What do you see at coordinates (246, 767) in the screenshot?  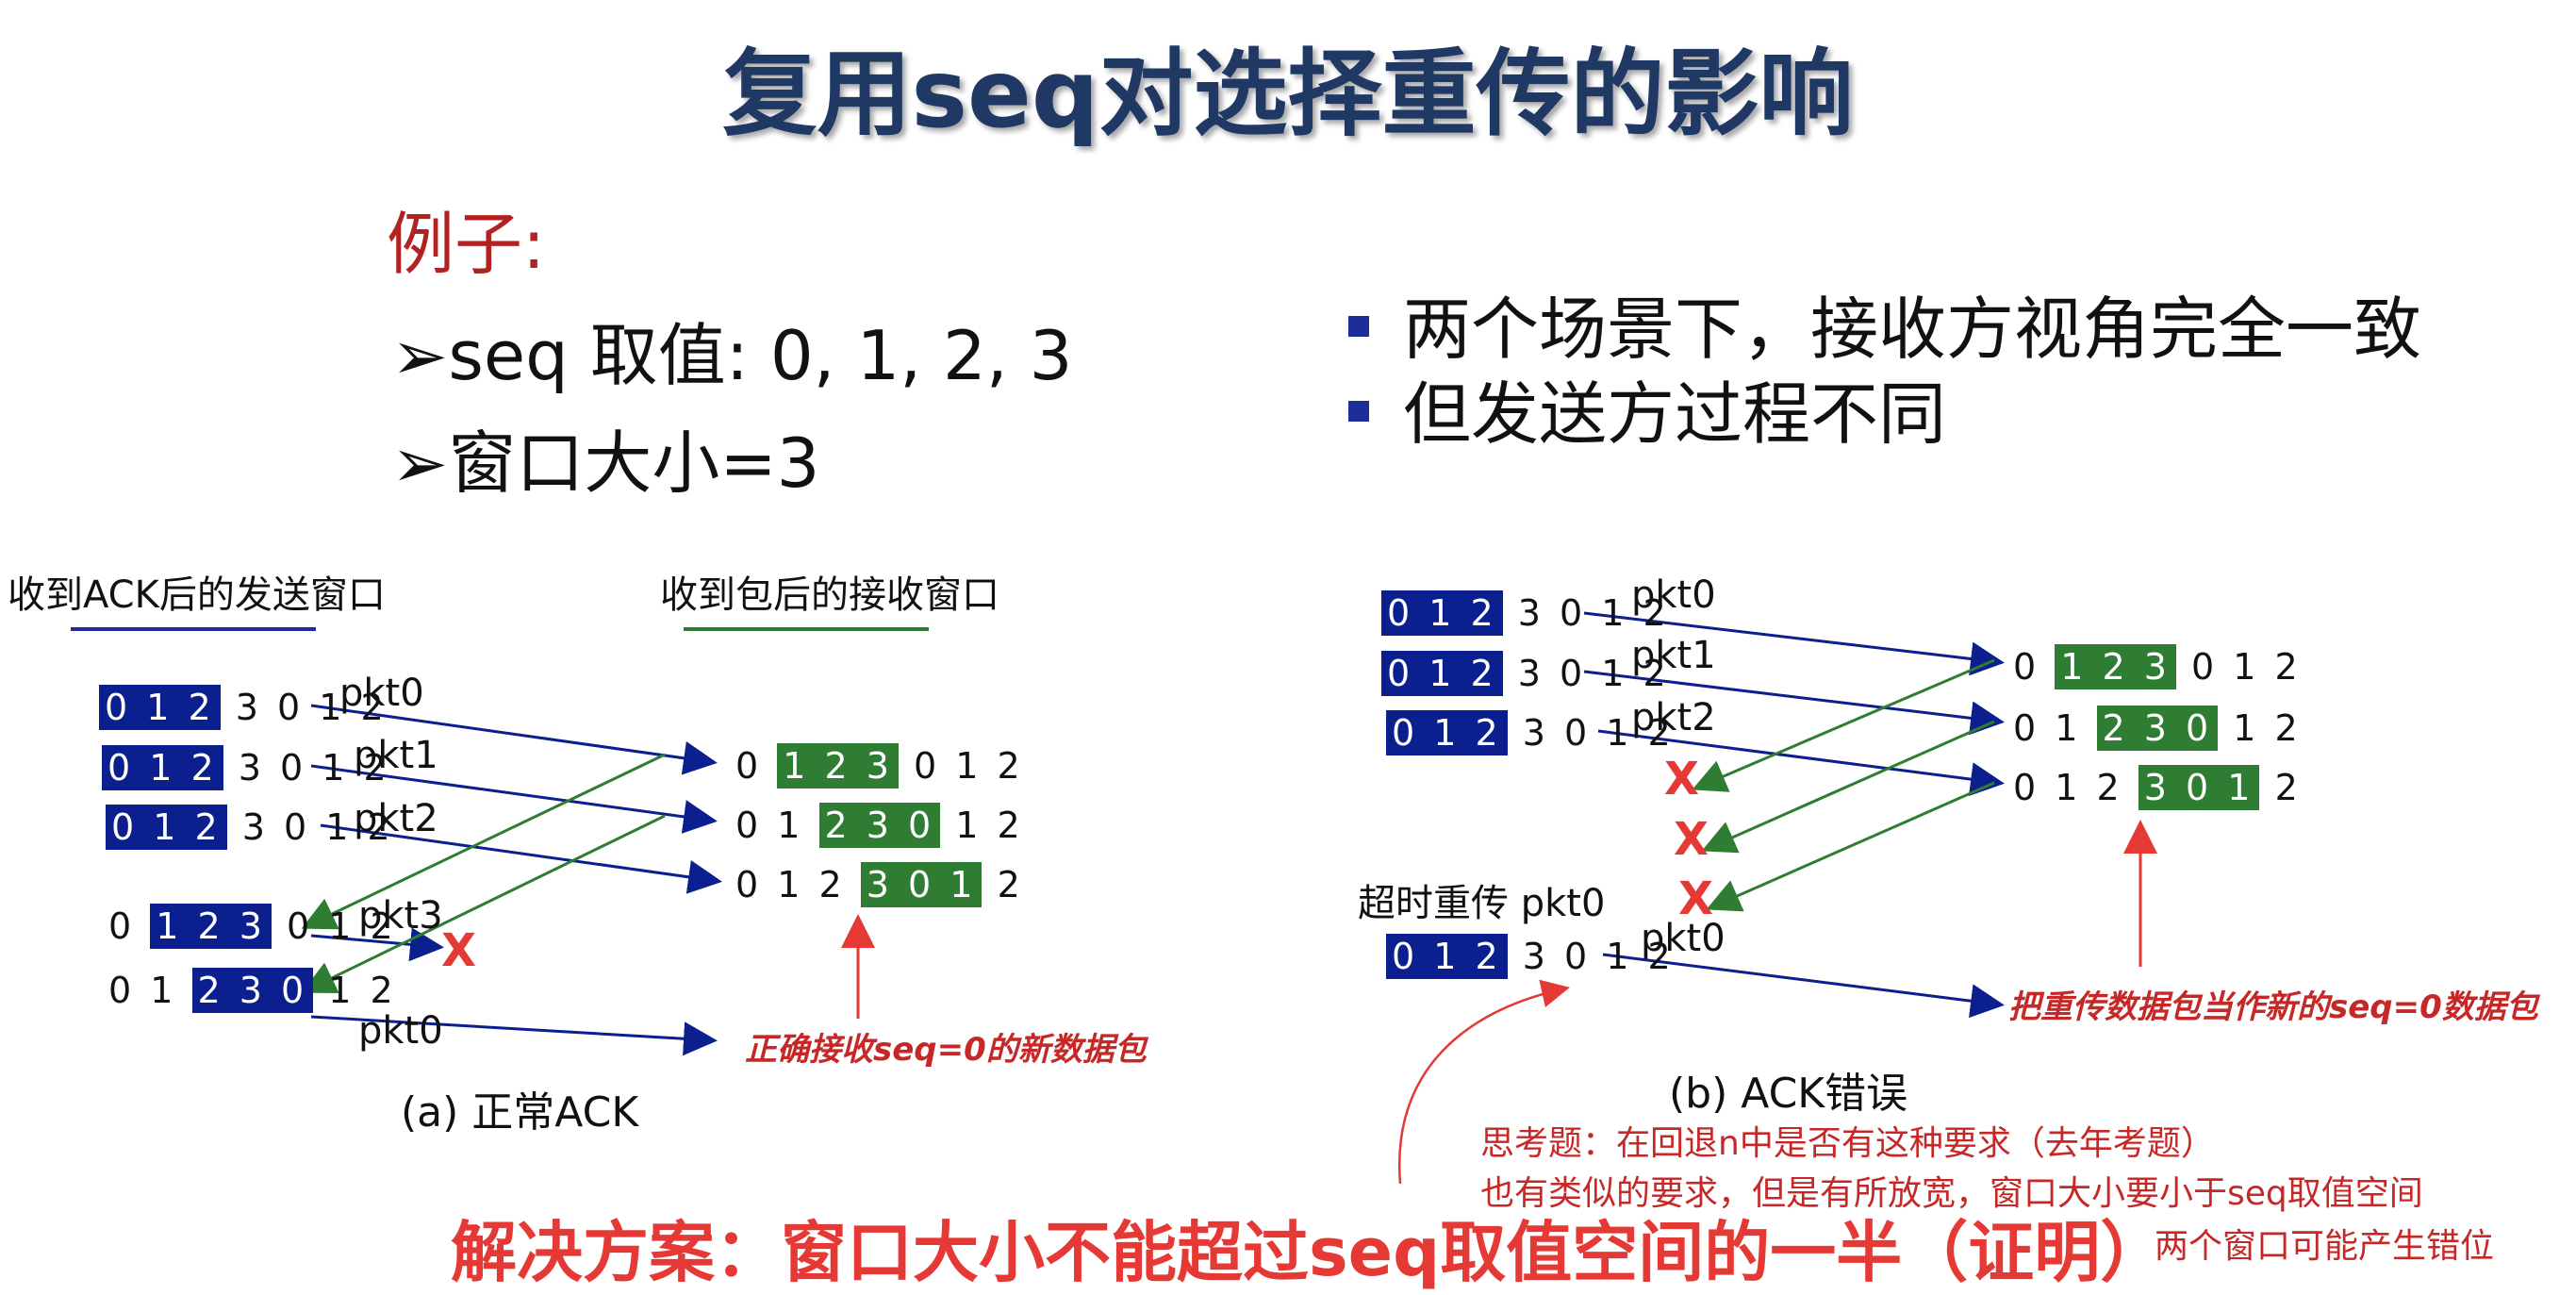 I see `a-send-row-2: 0 1 2 3 0 1 2` at bounding box center [246, 767].